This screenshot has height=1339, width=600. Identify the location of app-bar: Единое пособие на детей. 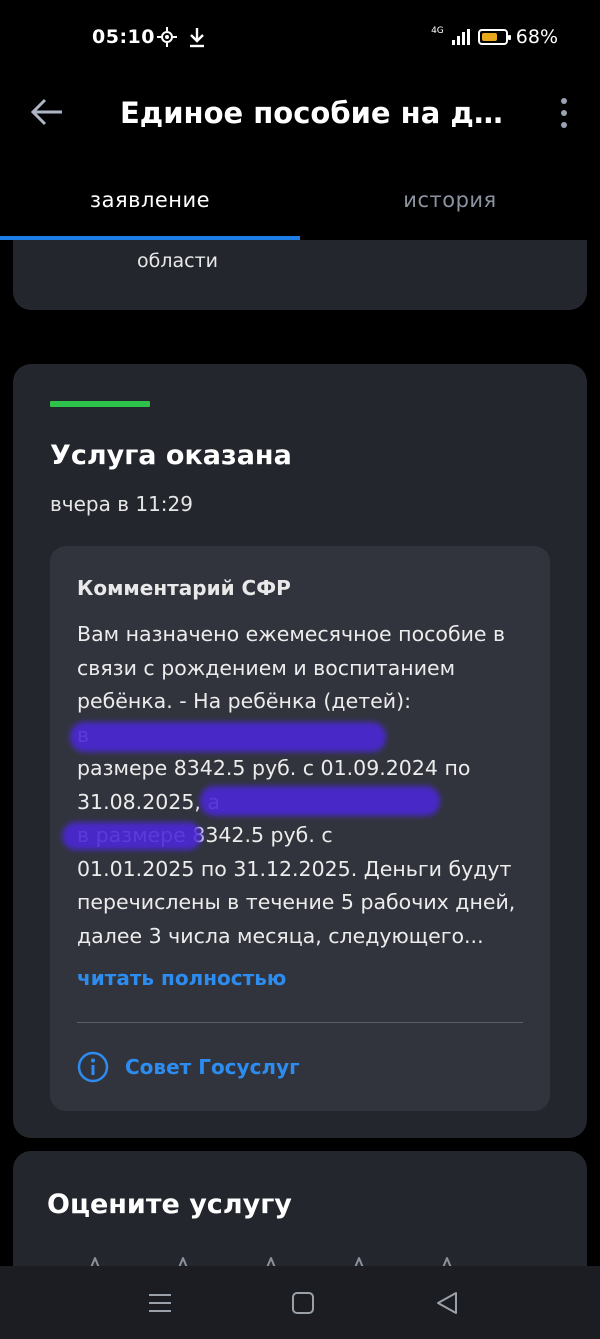
(300, 118).